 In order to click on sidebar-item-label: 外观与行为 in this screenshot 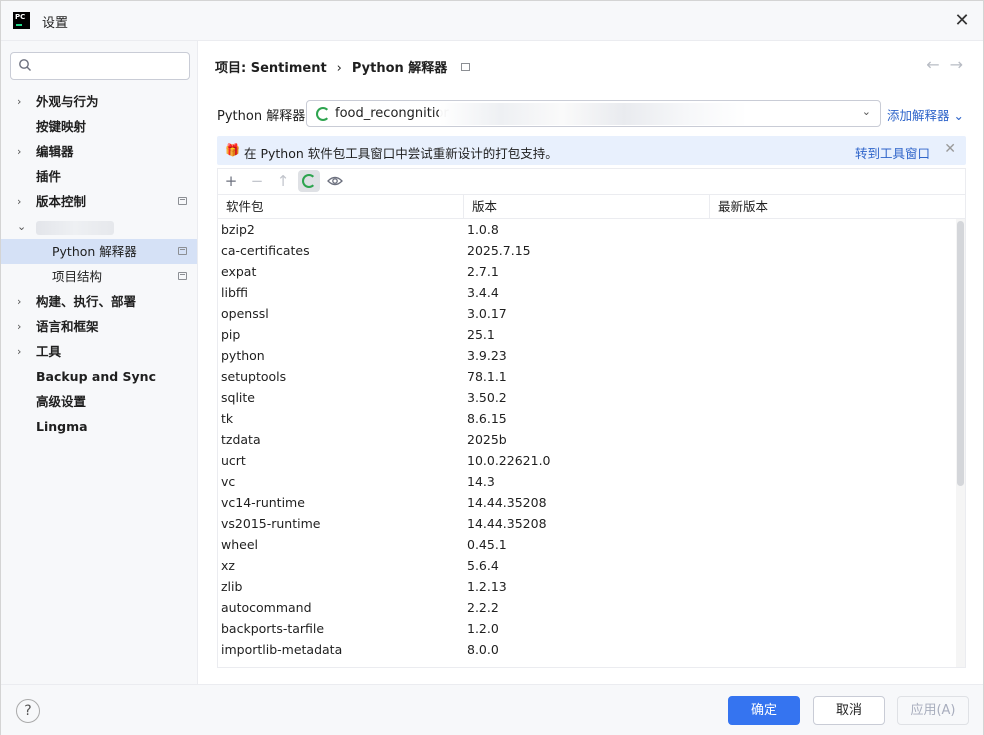, I will do `click(67, 101)`.